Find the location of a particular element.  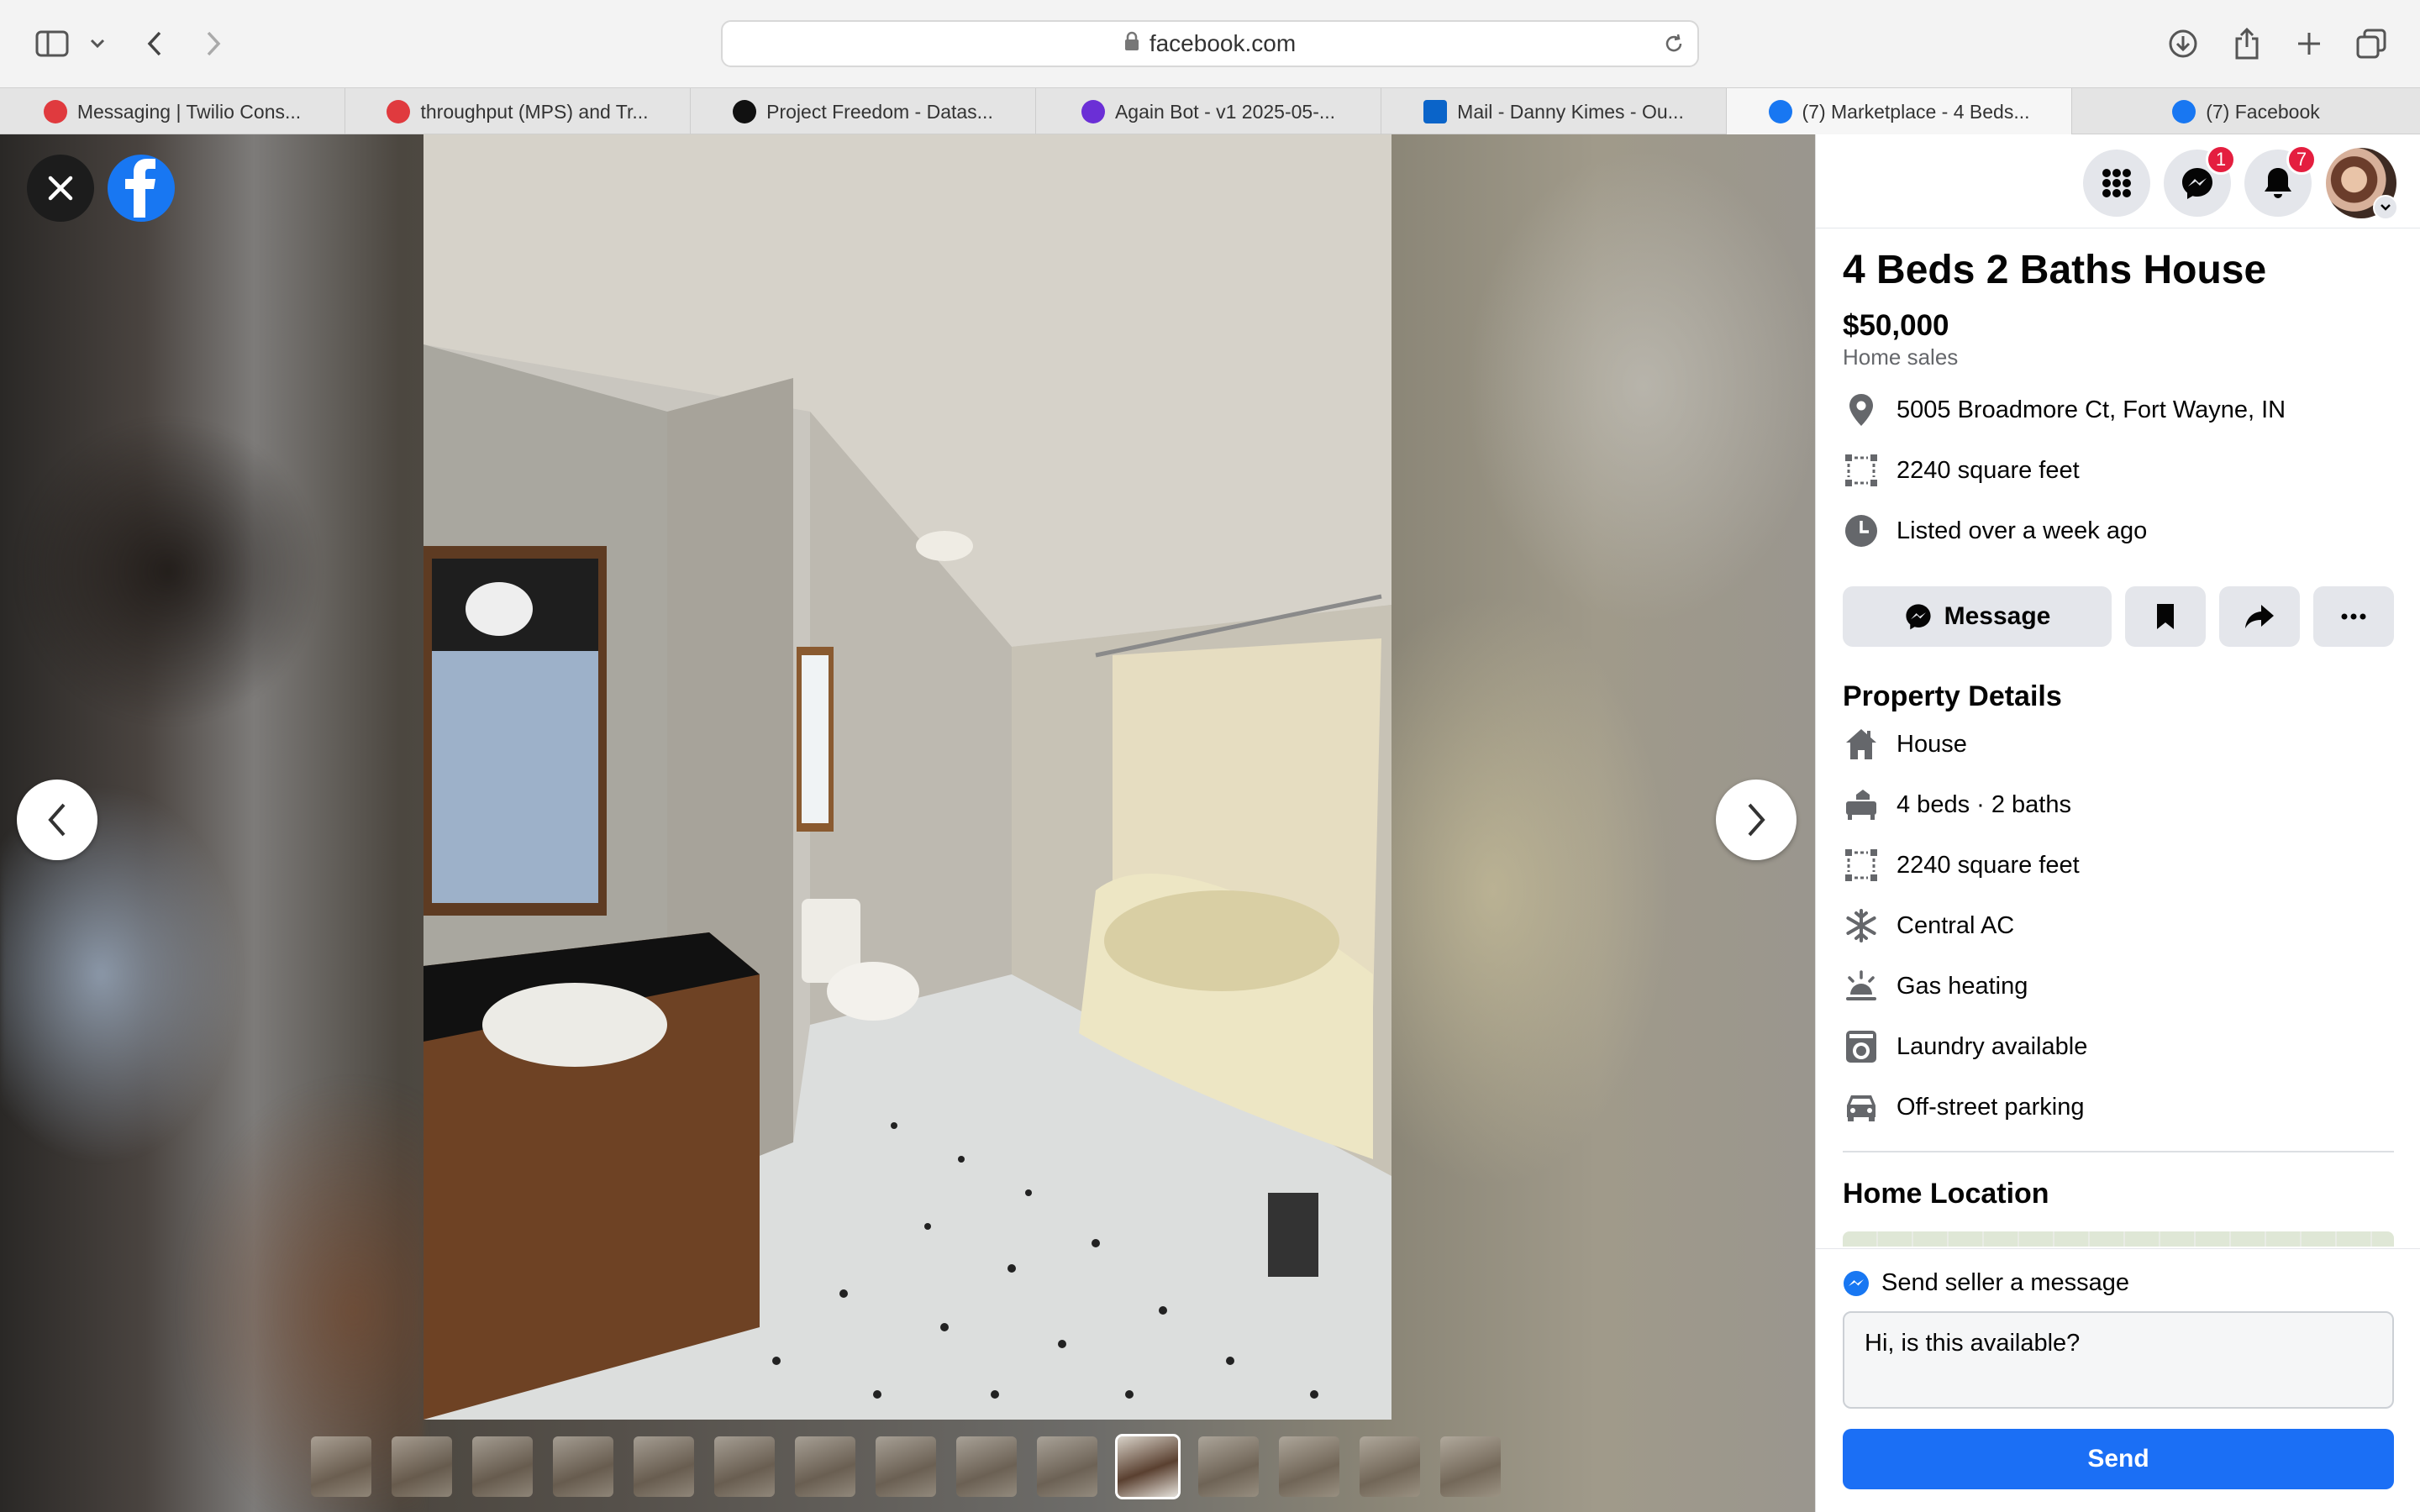

panel-header: 1 7 is located at coordinates (2118, 181).